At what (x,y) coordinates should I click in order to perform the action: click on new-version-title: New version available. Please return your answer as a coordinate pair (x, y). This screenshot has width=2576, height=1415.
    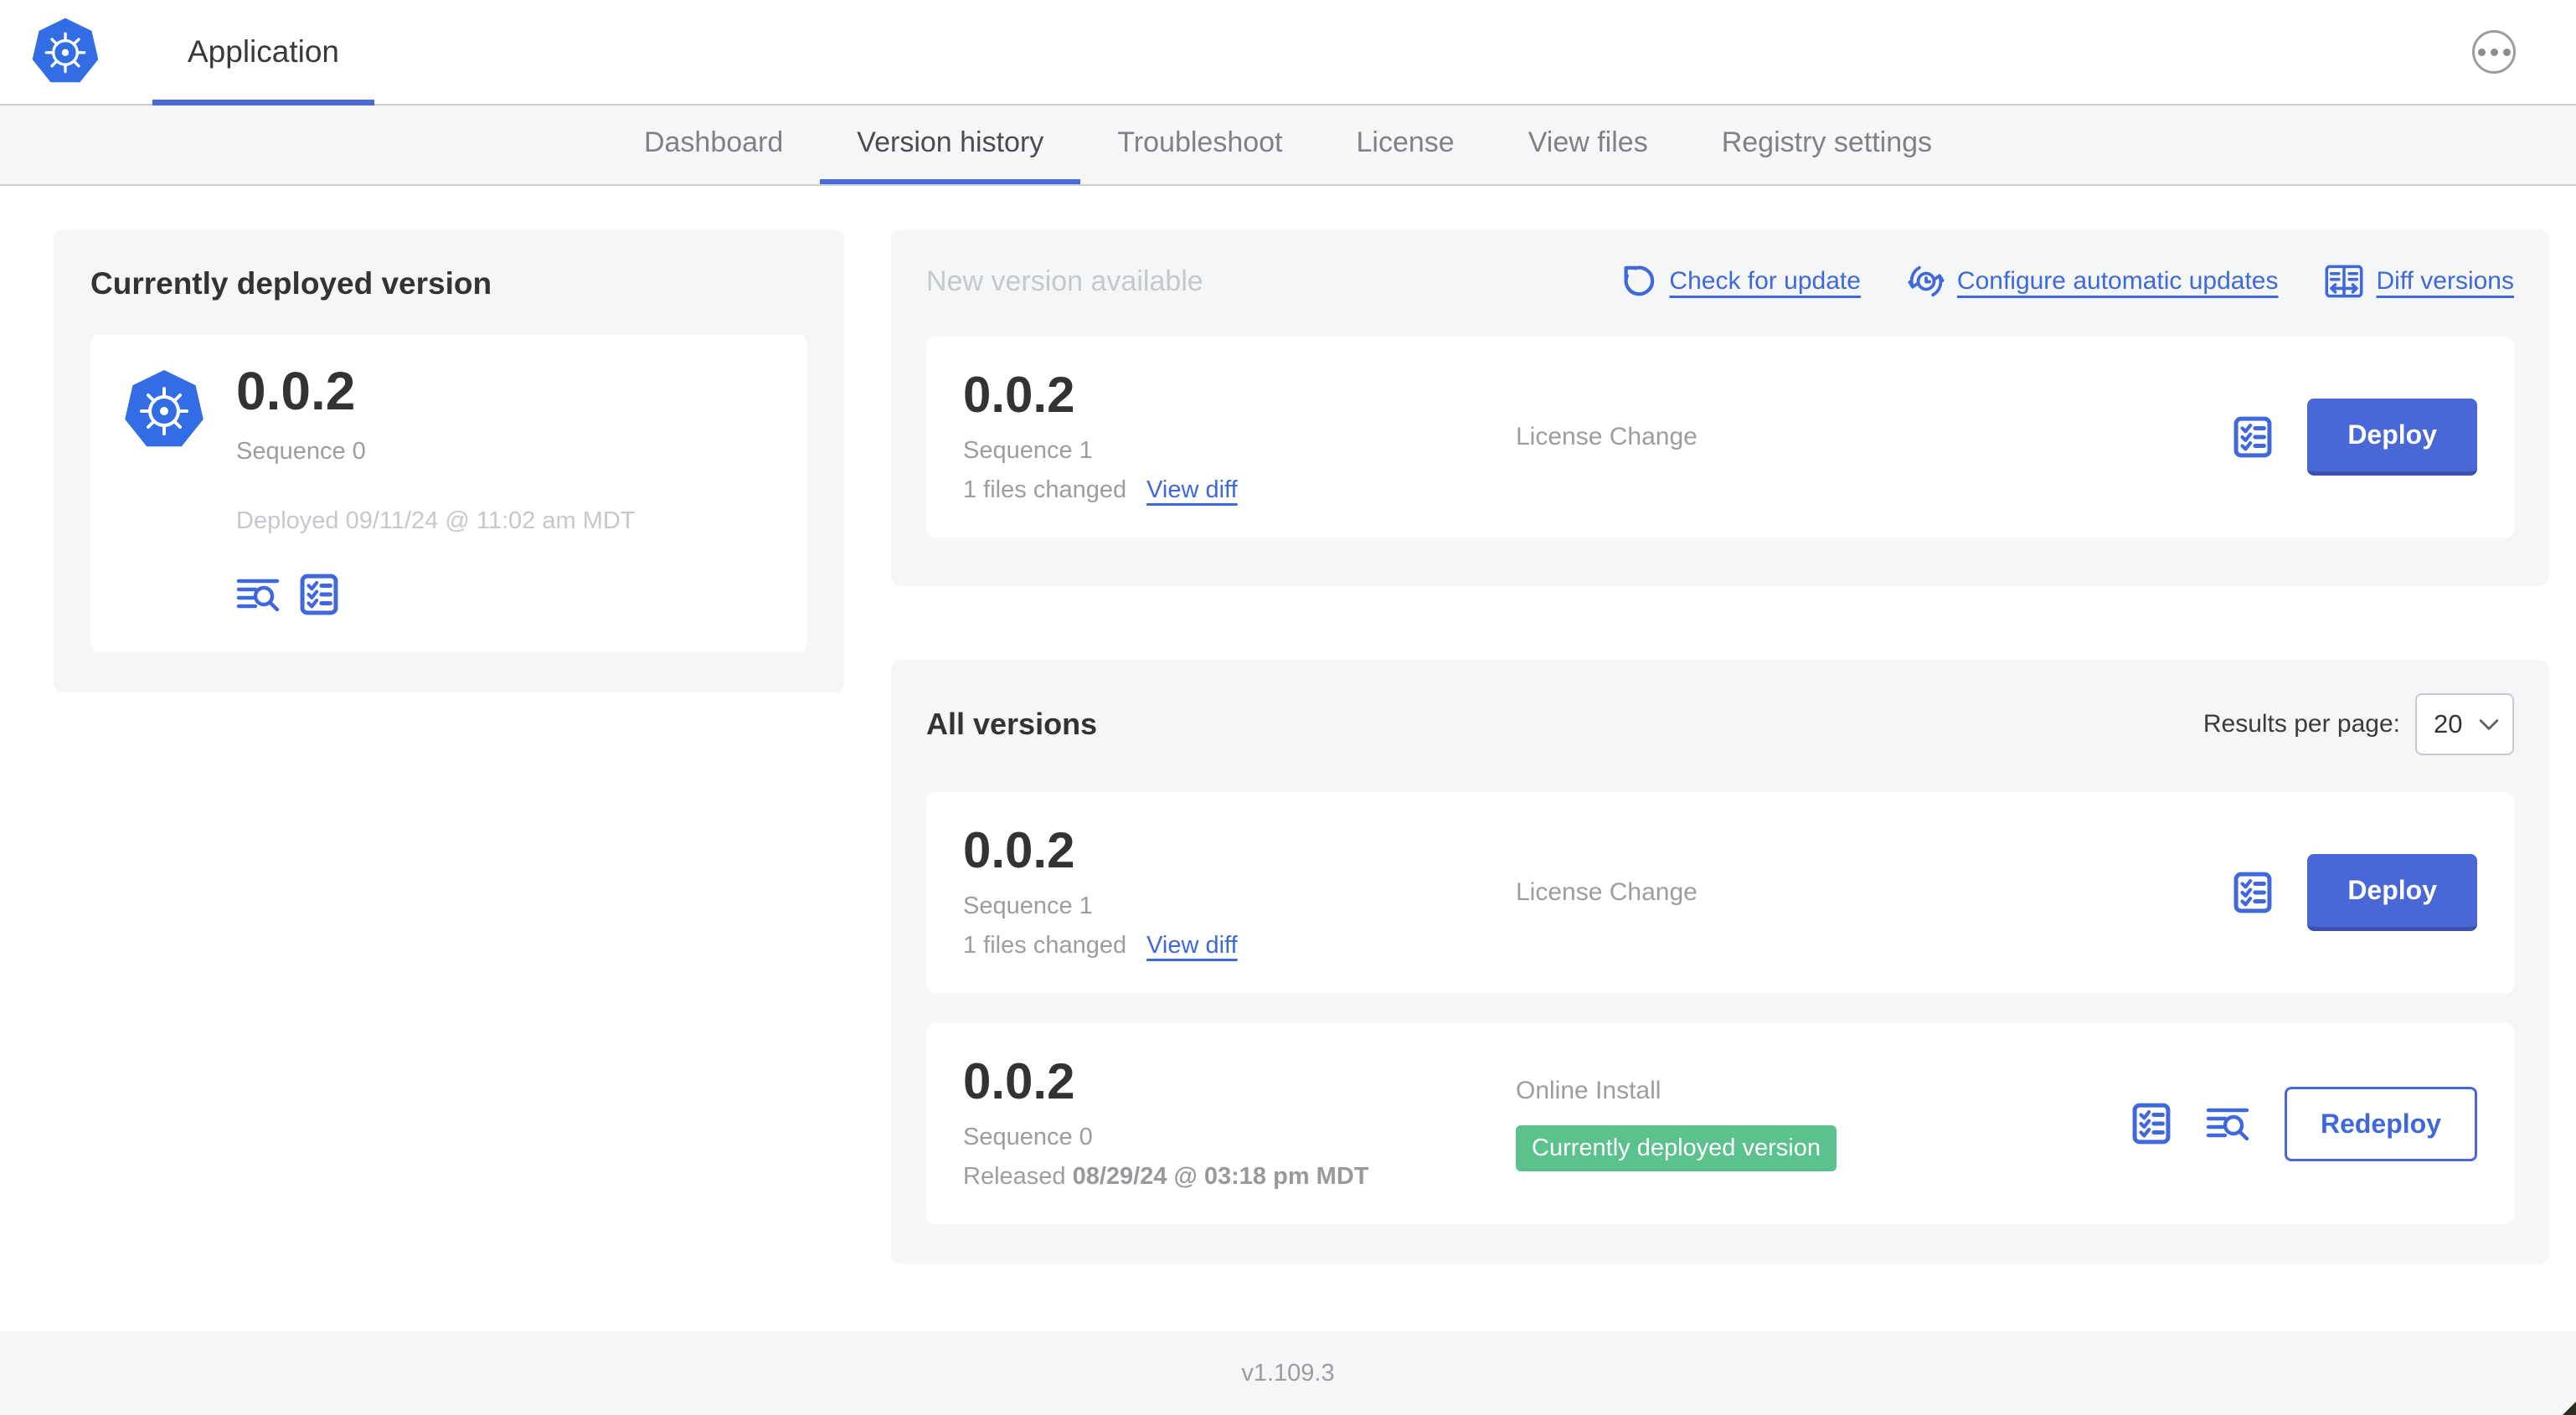
    Looking at the image, I should click on (1064, 281).